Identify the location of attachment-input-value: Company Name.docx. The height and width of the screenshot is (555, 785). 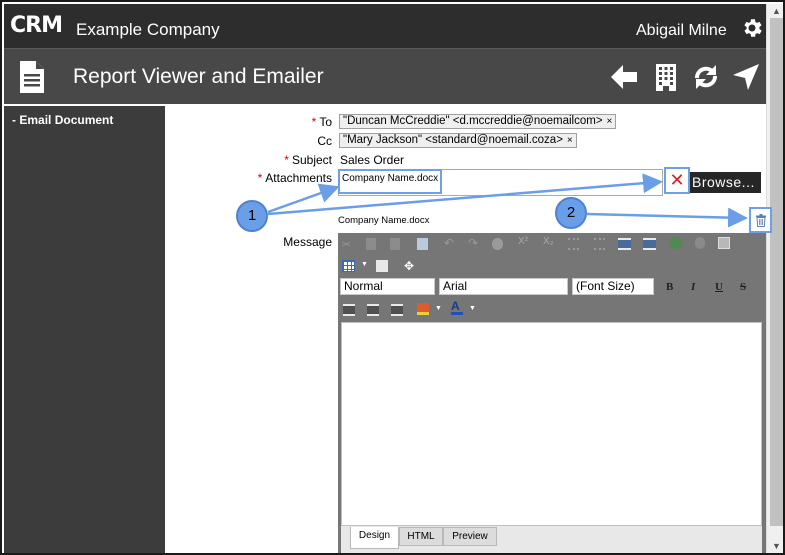
(390, 178).